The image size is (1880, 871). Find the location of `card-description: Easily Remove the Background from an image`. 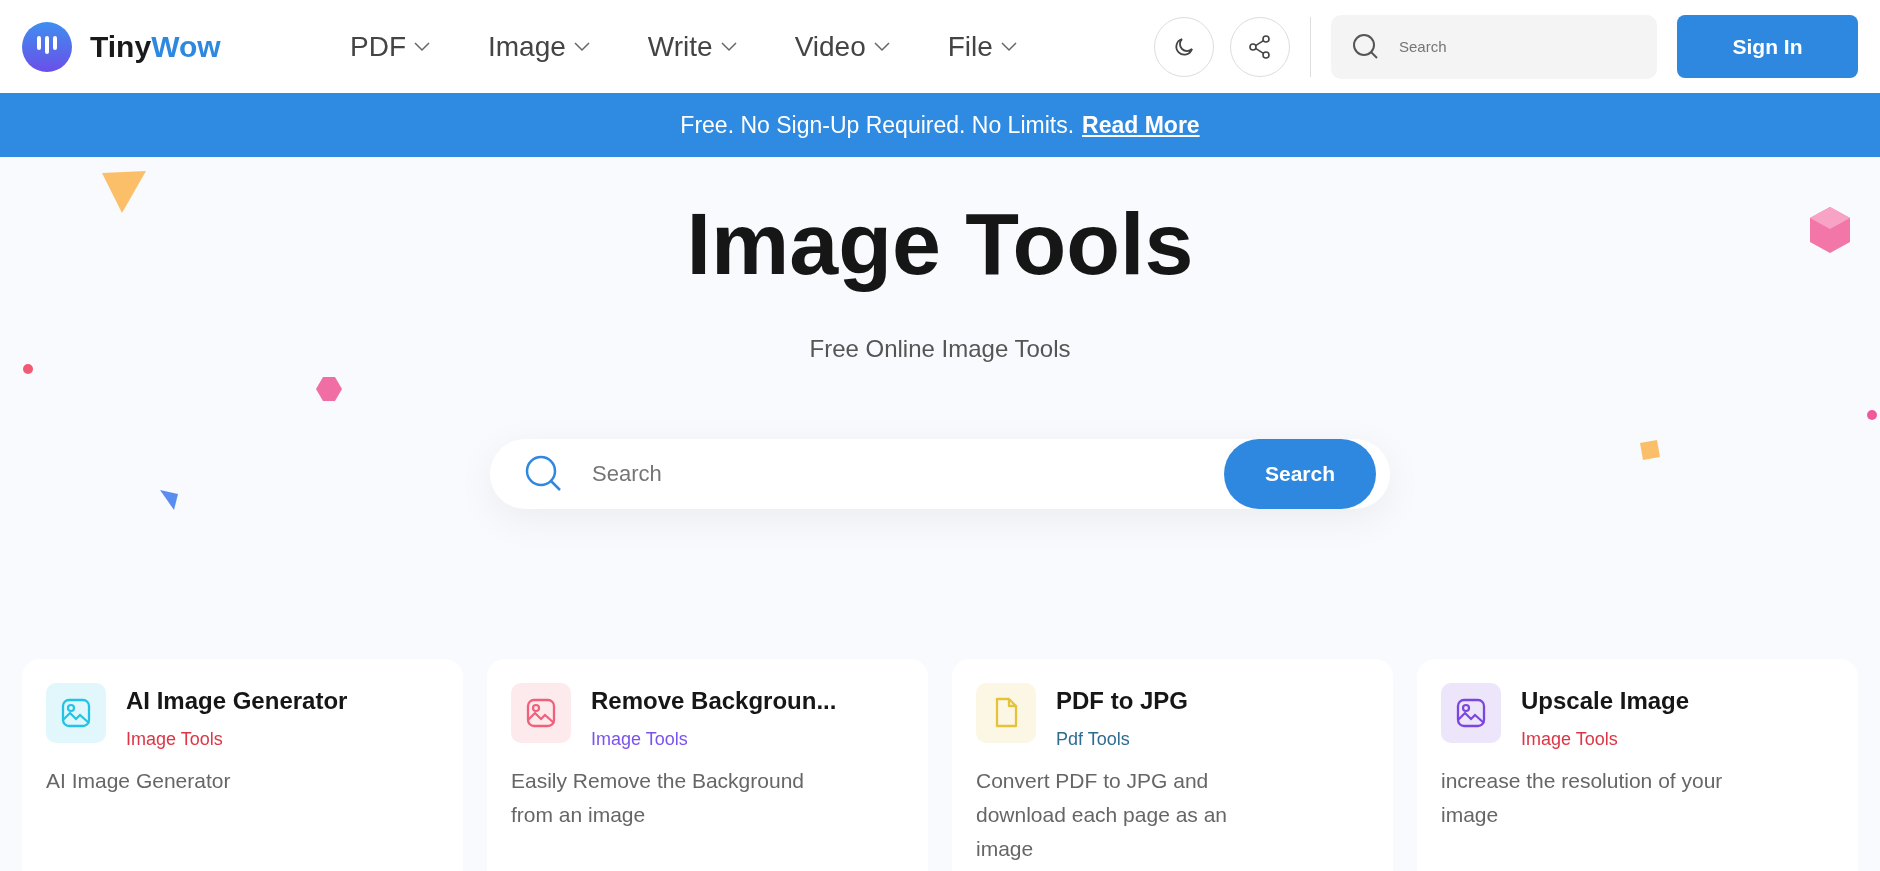

card-description: Easily Remove the Background from an image is located at coordinates (658, 798).